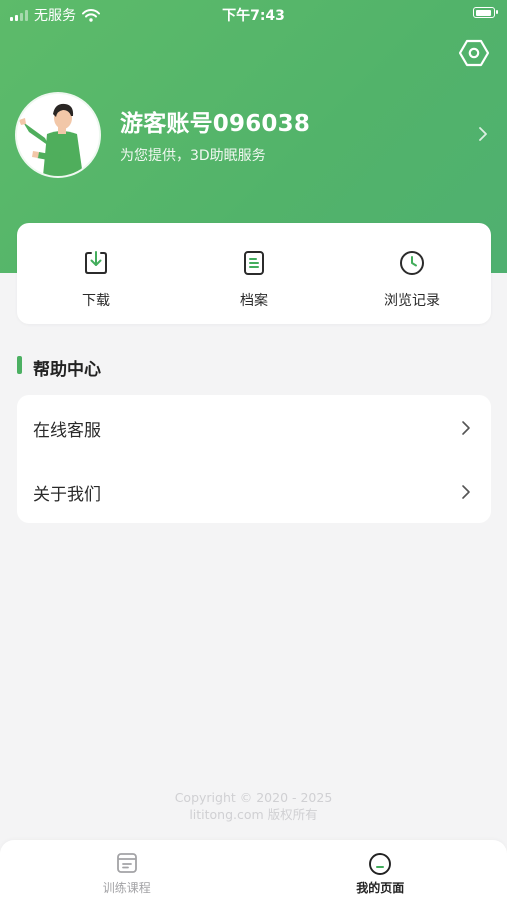  Describe the element at coordinates (412, 263) in the screenshot. I see `clock-icon` at that location.